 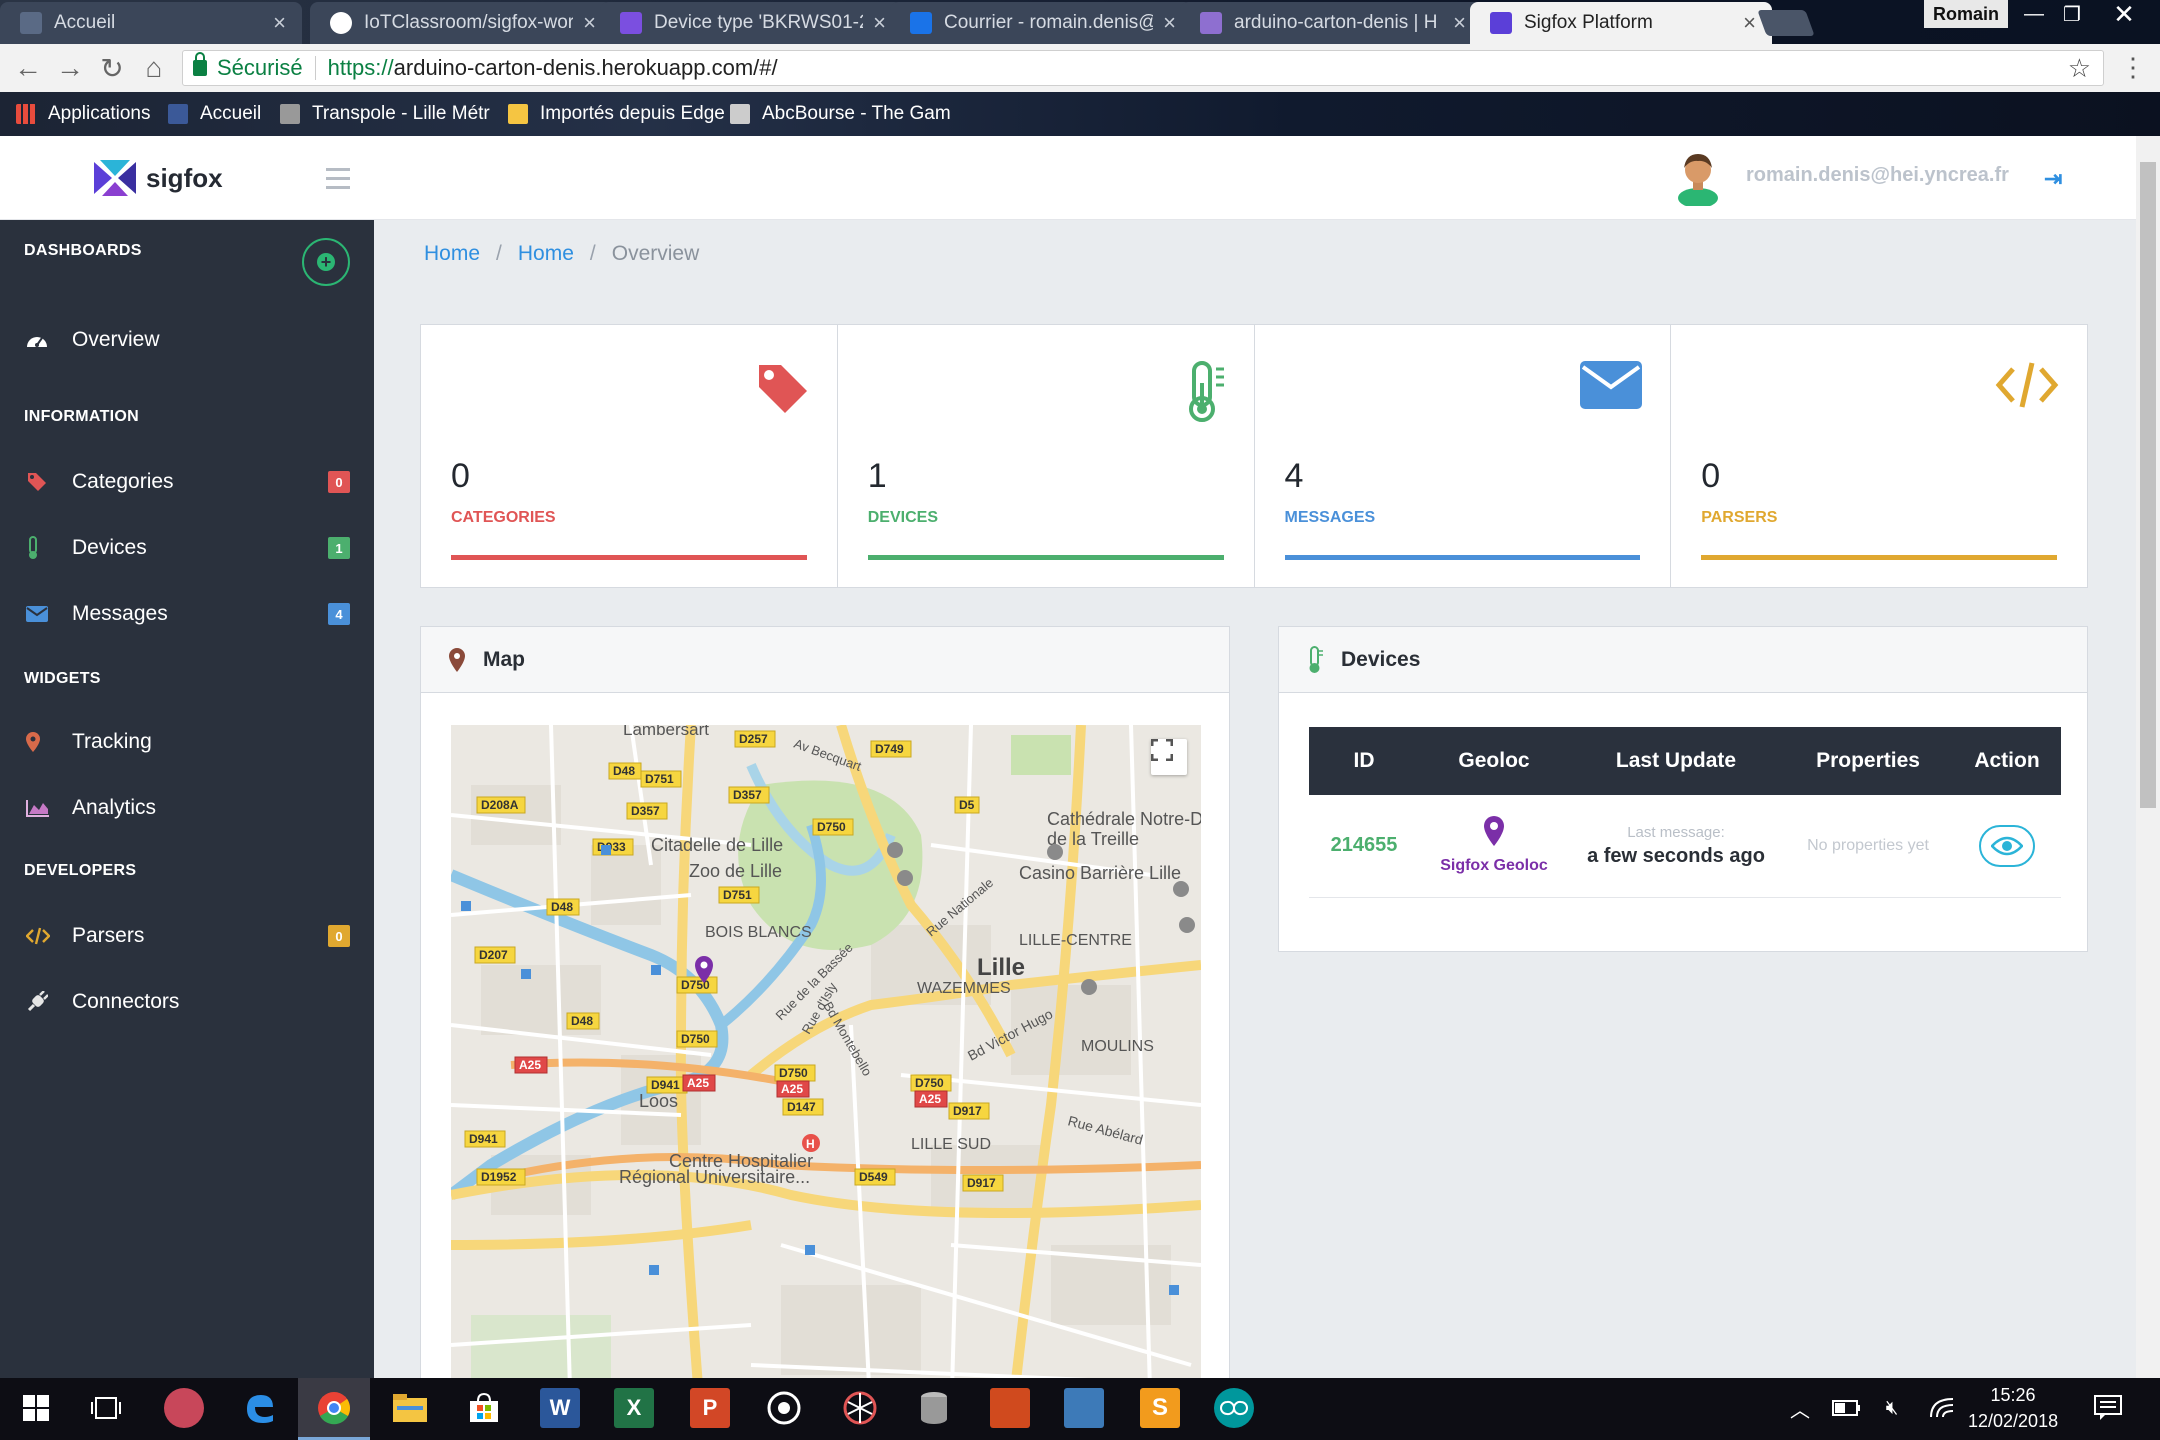 I want to click on notifications-icon, so click(x=2108, y=1408).